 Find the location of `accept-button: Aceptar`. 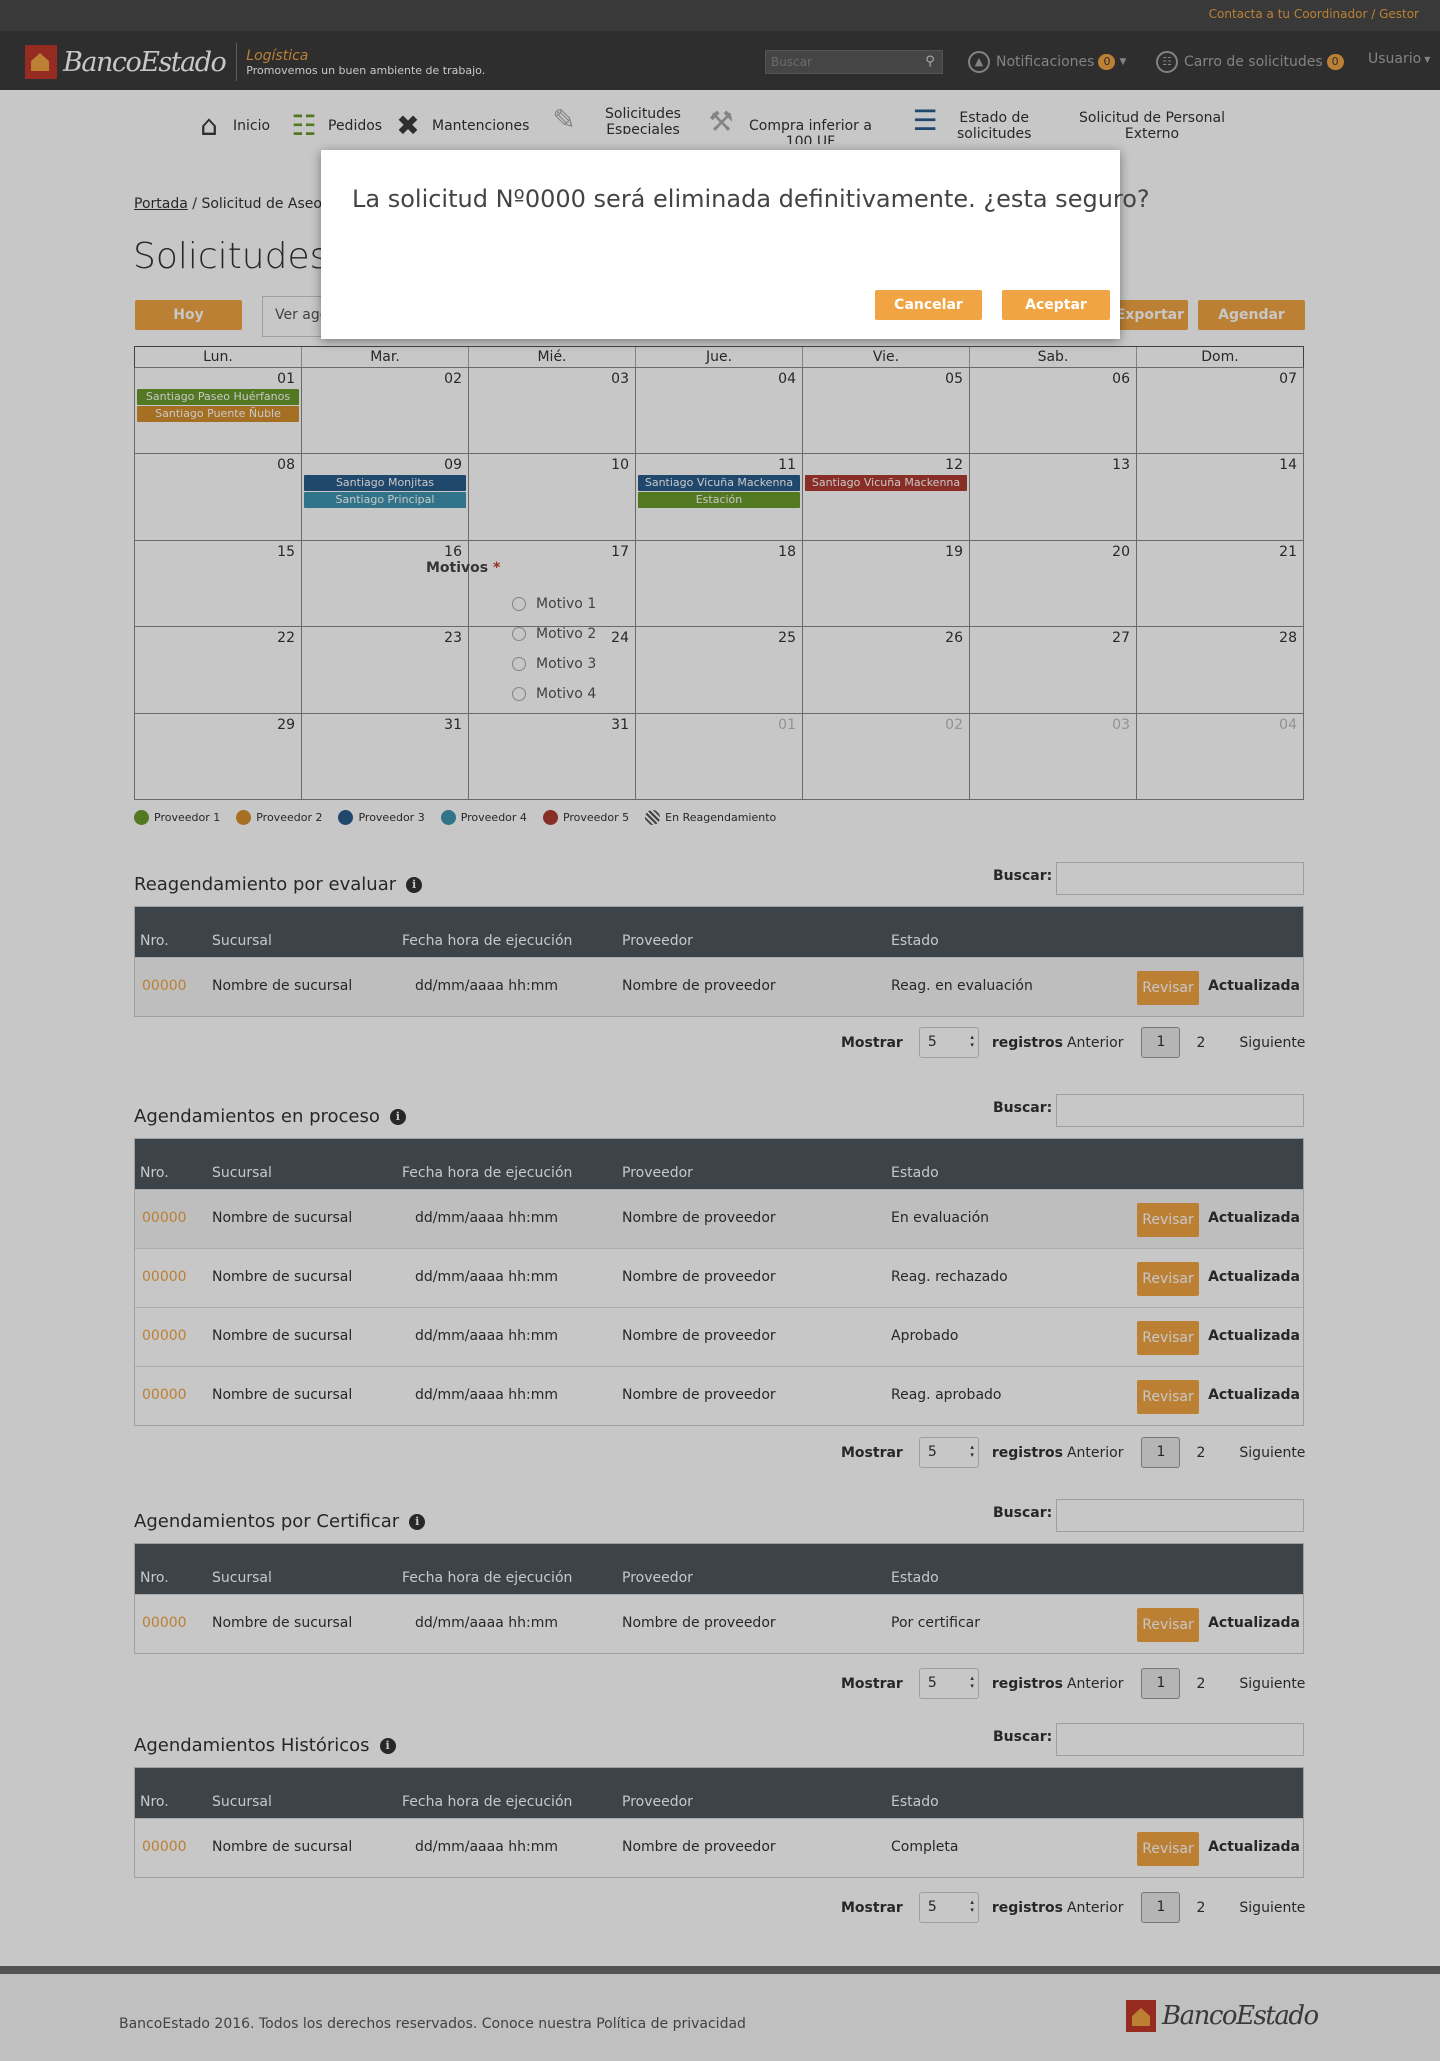

accept-button: Aceptar is located at coordinates (1056, 305).